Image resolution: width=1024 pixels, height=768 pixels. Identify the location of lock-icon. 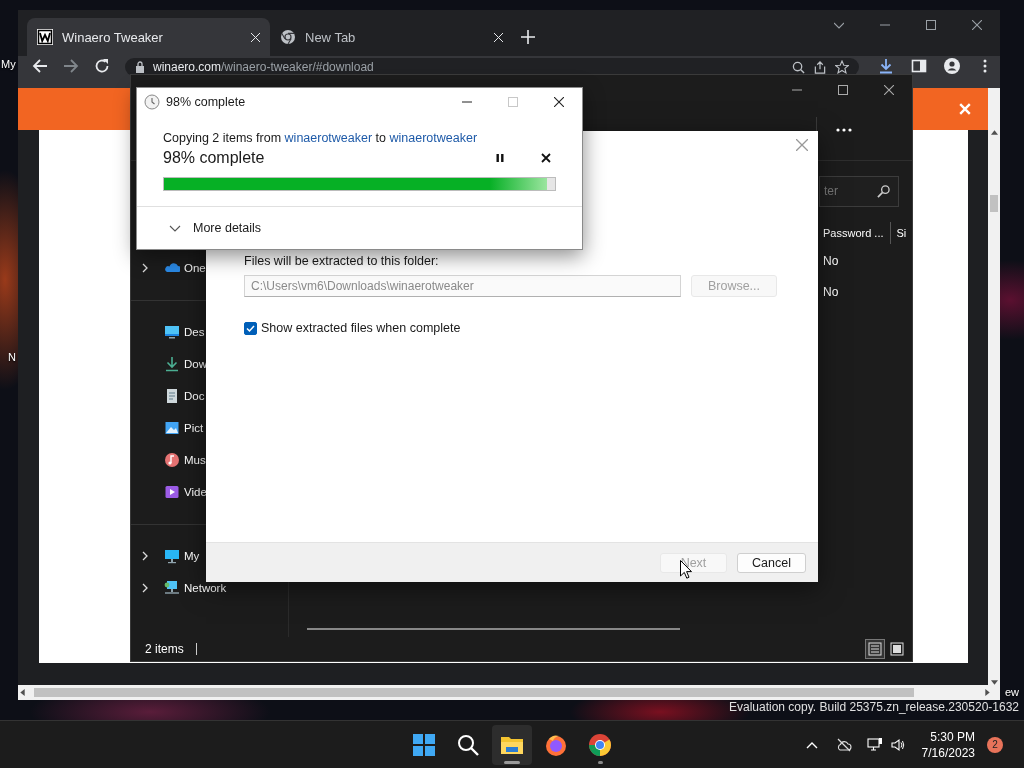
(140, 67).